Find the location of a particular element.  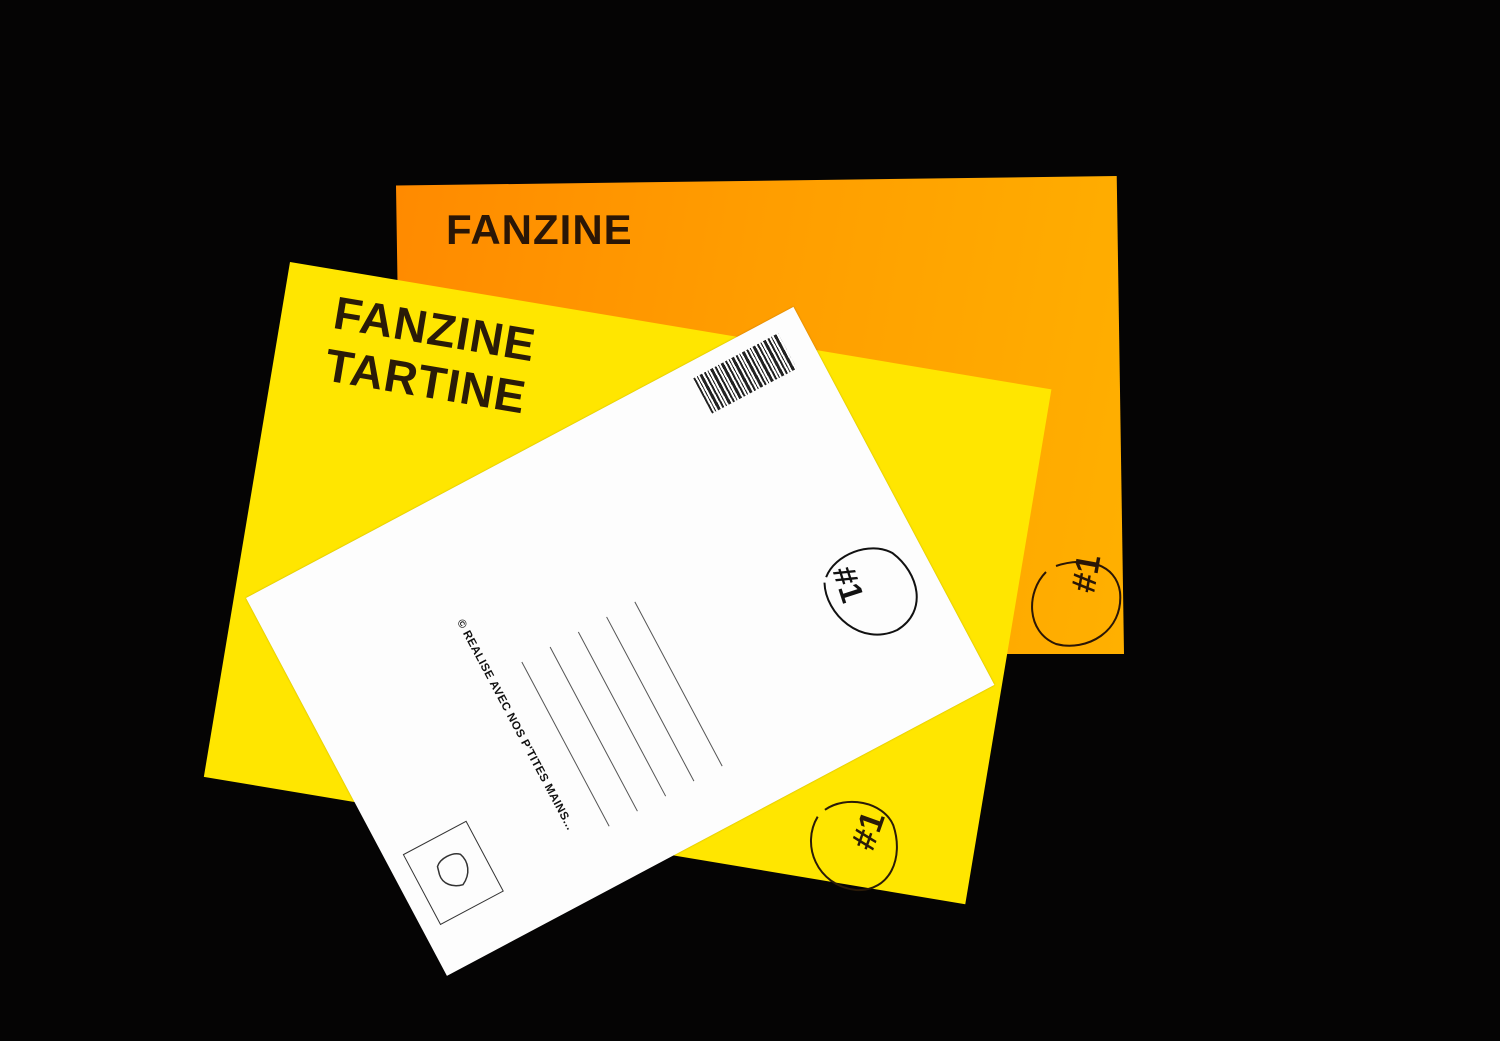

stamp-doodle-icon is located at coordinates (452, 870).